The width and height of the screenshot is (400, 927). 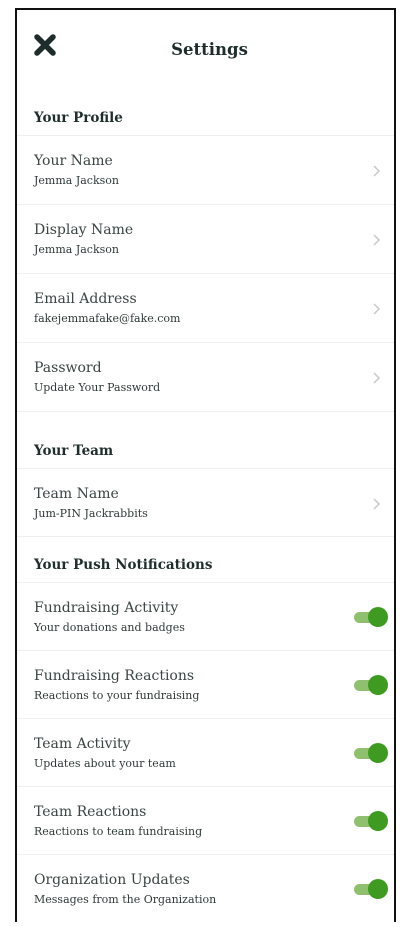 I want to click on team-row-team-name: Team Name Jum-PIN Jackrabbits, so click(x=205, y=503).